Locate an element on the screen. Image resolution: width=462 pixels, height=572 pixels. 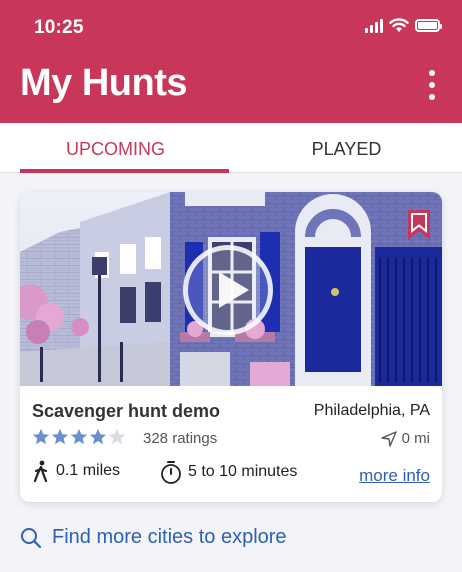
bookmark-icon is located at coordinates (419, 225).